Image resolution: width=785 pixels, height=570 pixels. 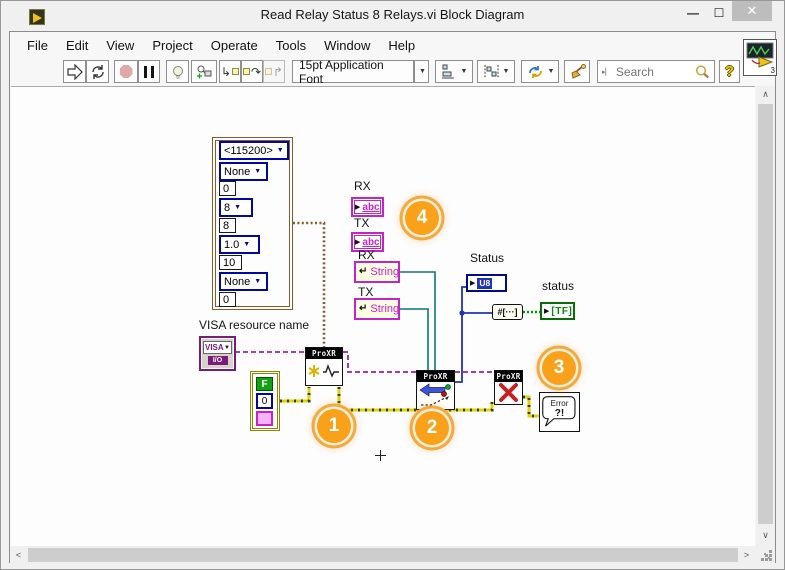 I want to click on rx-label: RX, so click(x=362, y=186).